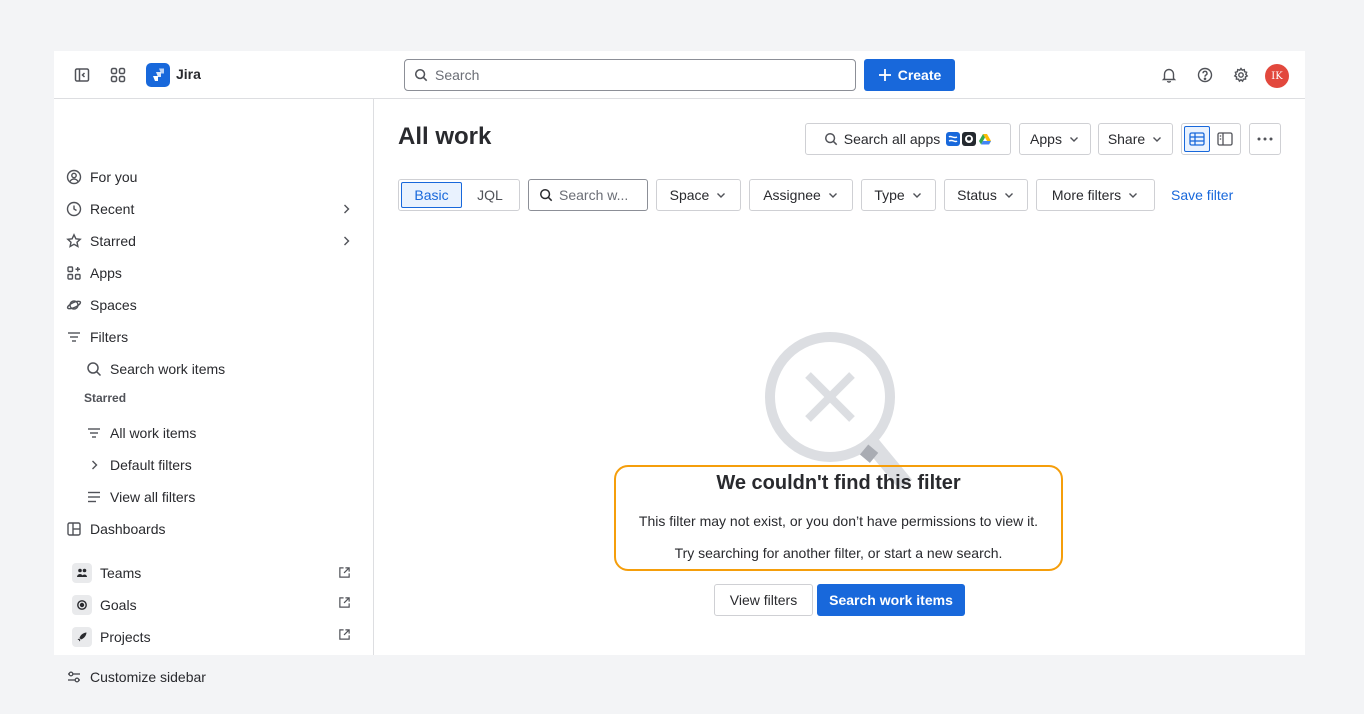  I want to click on sidebar-item-starred: Starred, so click(101, 241).